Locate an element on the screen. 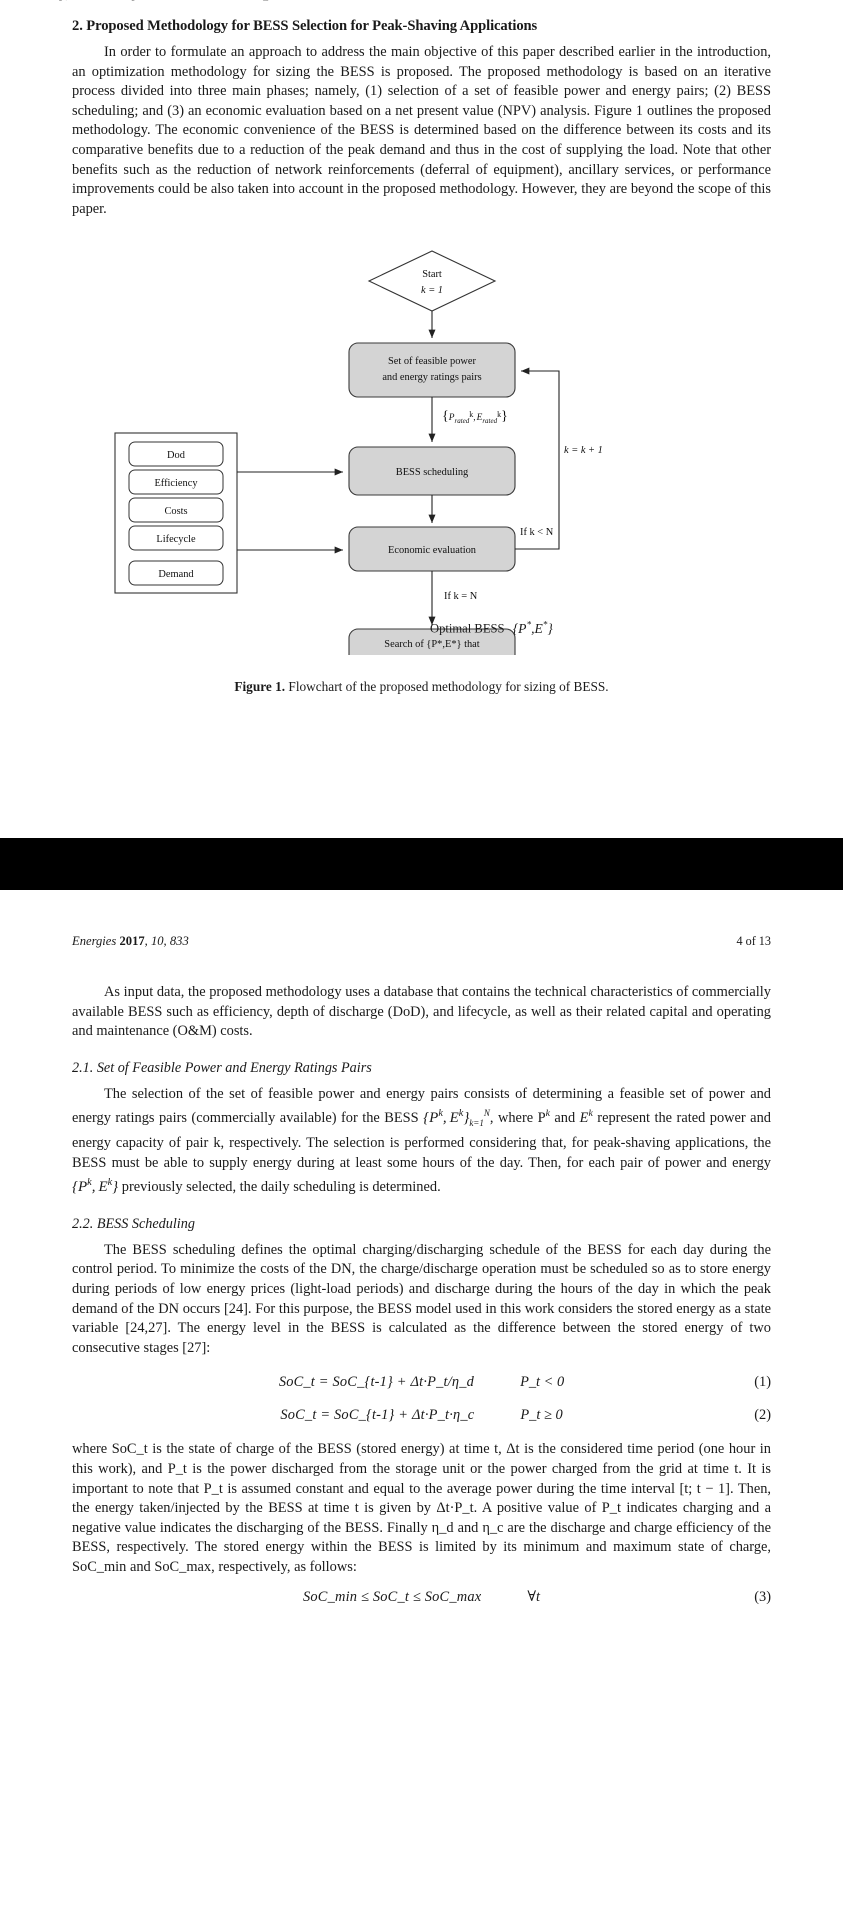  edge-label-if-less: If k < N is located at coordinates (537, 532).